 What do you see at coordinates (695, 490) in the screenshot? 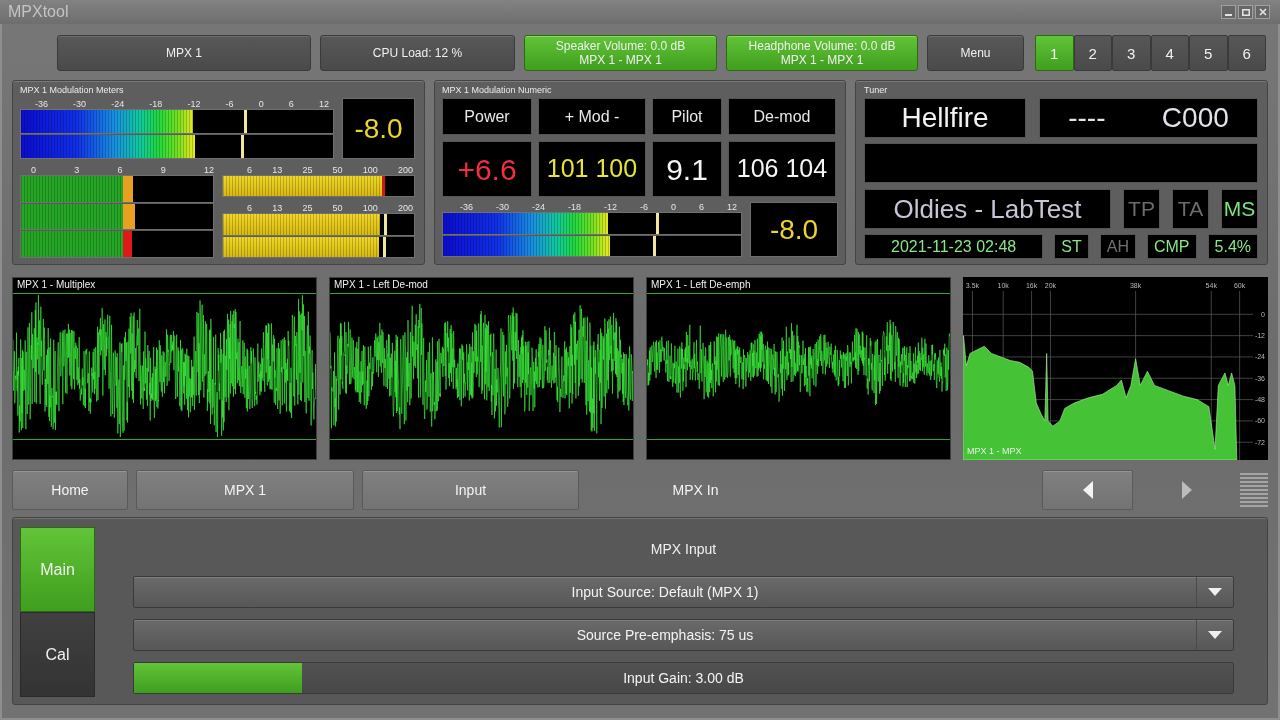
I see `breadcrumb: MPX In` at bounding box center [695, 490].